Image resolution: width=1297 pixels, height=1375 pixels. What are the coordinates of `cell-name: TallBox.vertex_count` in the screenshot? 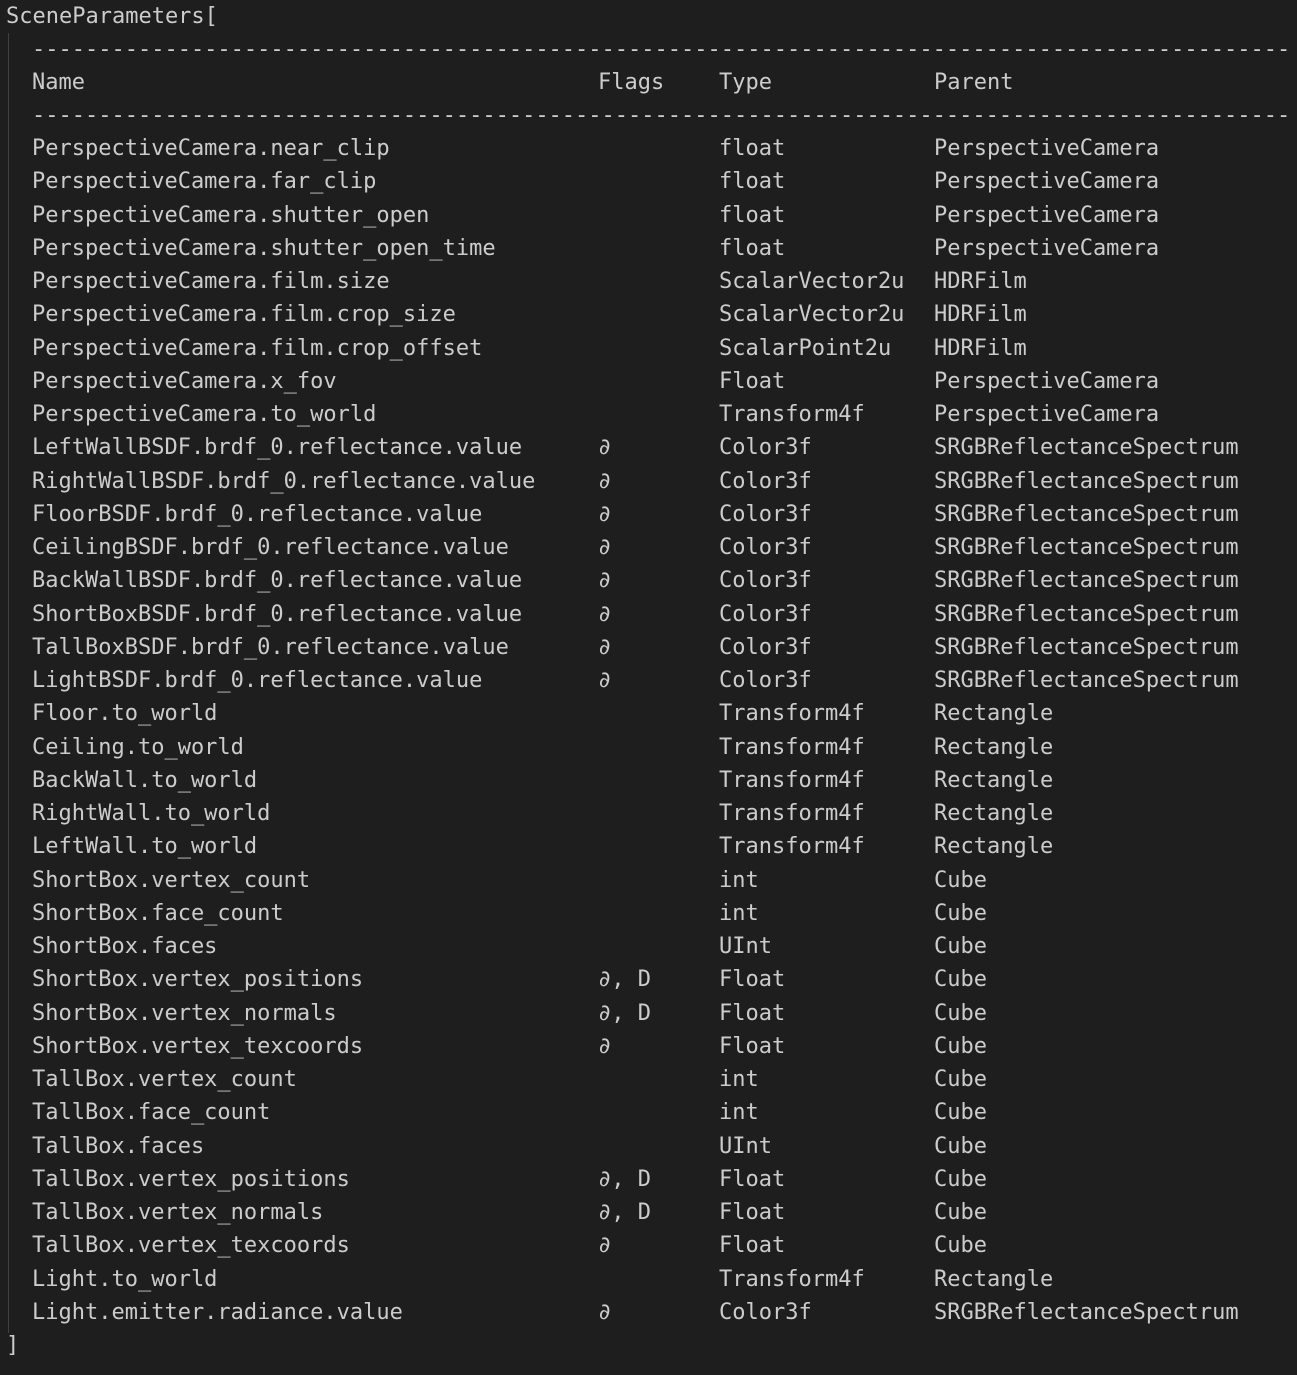 It's located at (164, 1079).